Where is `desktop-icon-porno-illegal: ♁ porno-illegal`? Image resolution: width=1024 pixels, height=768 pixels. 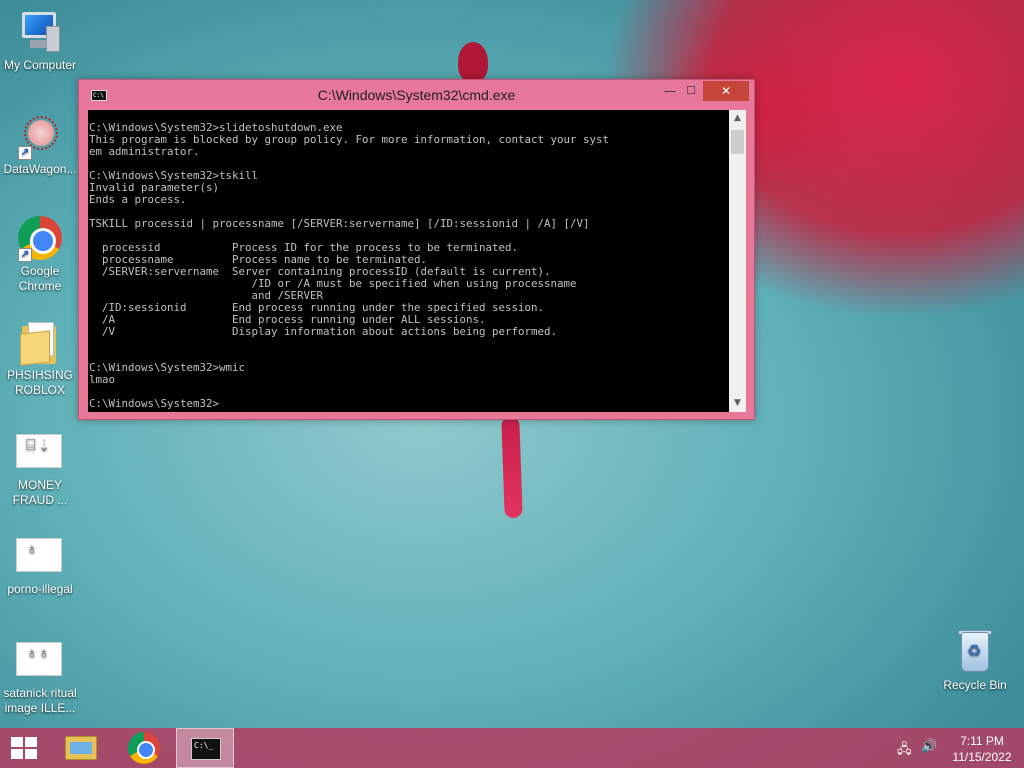 desktop-icon-porno-illegal: ♁ porno-illegal is located at coordinates (40, 564).